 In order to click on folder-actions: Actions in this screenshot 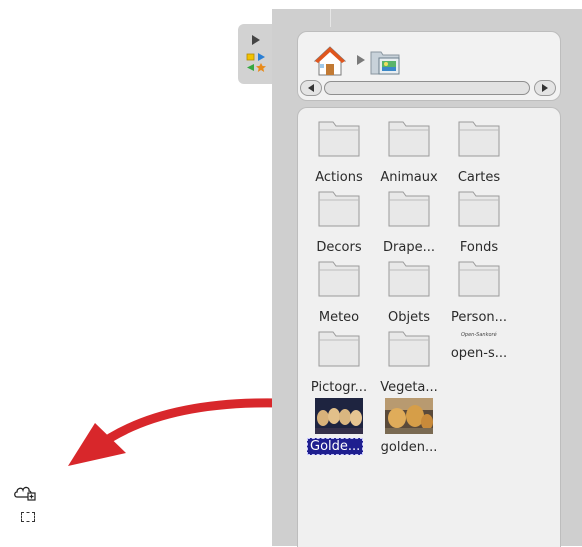, I will do `click(339, 155)`.